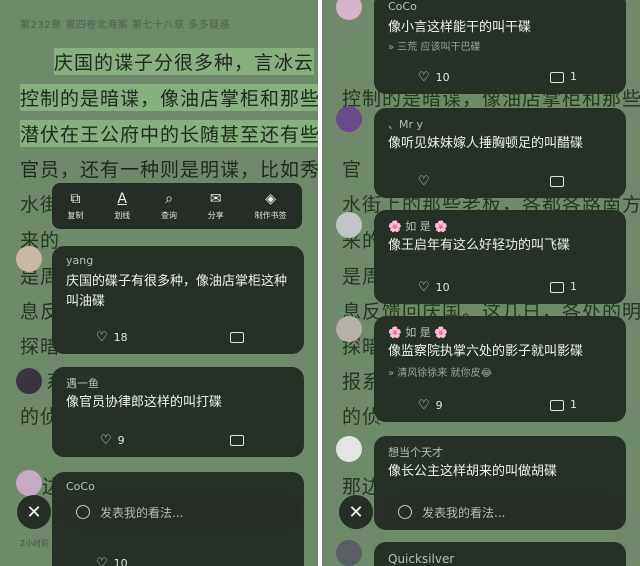 The width and height of the screenshot is (640, 566). Describe the element at coordinates (479, 245) in the screenshot. I see `comment-text: 像王启年有这么好轻功的叫飞碟` at that location.